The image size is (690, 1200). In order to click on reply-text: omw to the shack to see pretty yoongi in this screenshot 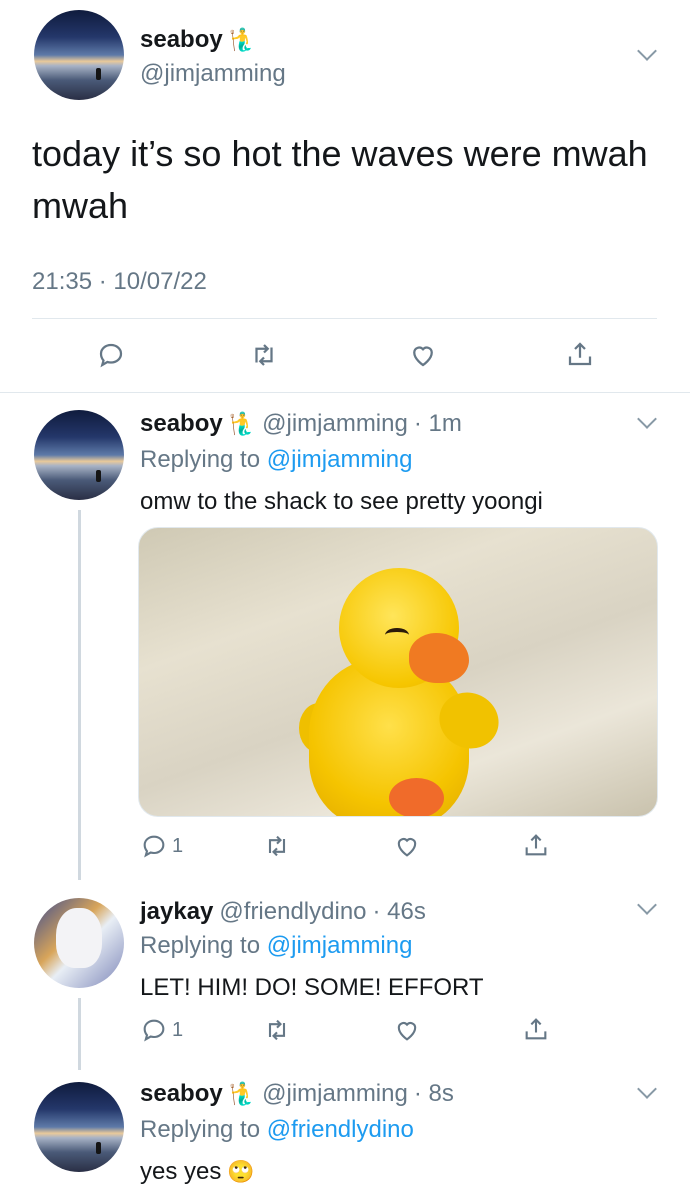, I will do `click(341, 501)`.